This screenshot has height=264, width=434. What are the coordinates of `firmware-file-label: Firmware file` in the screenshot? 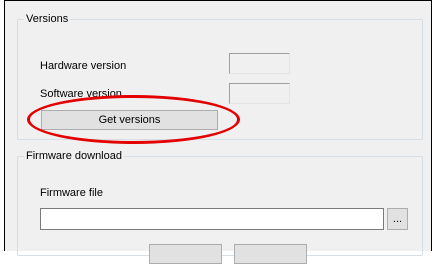 It's located at (71, 193).